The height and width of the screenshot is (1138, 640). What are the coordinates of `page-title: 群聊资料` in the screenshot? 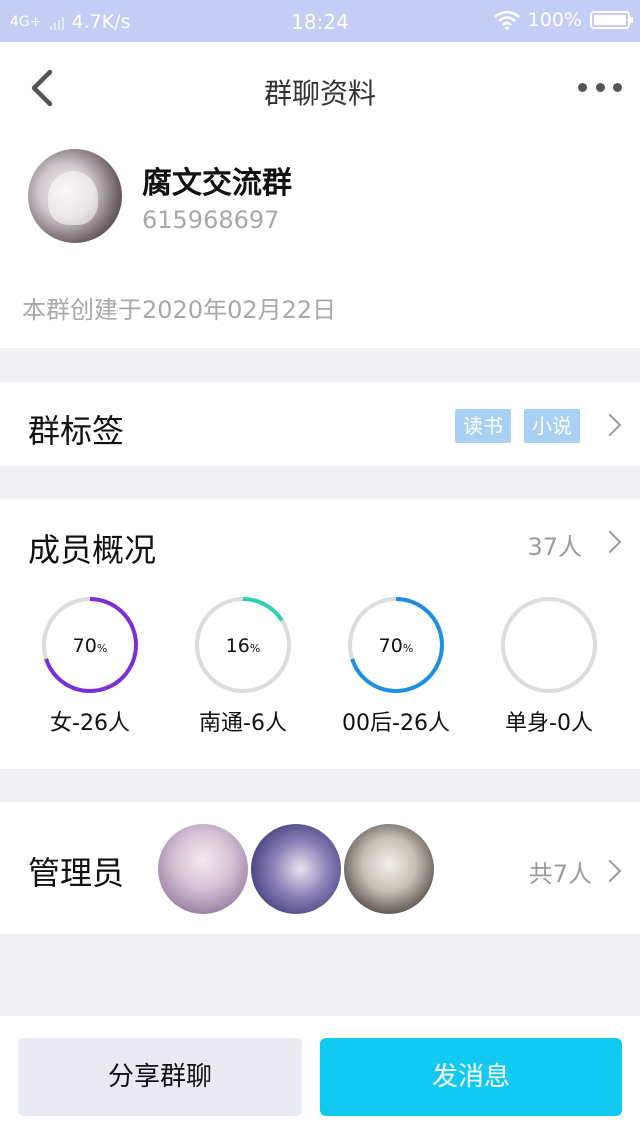 It's located at (319, 93).